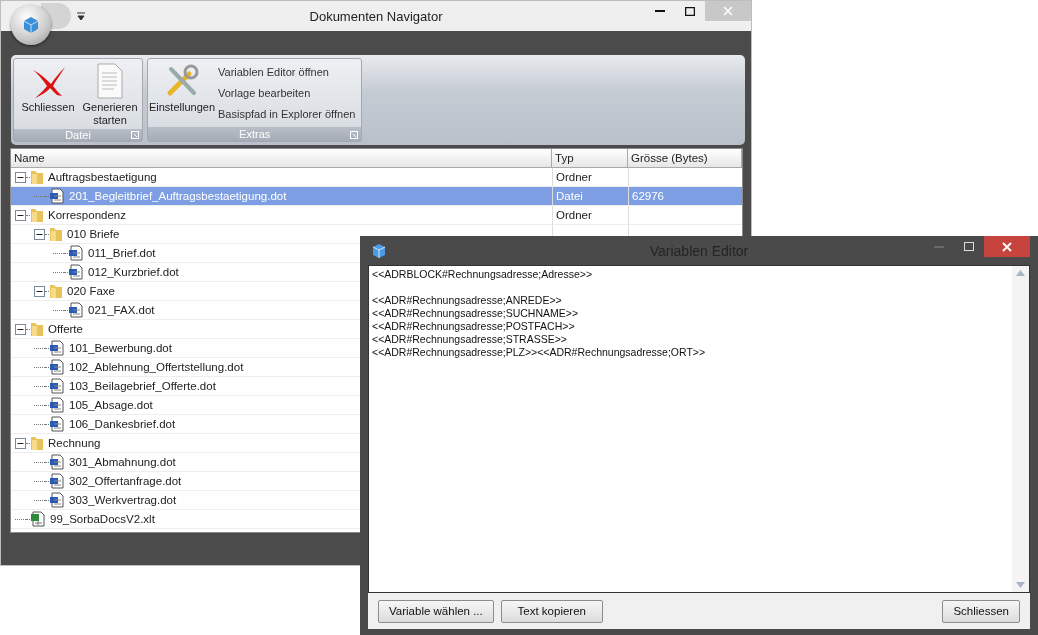 The height and width of the screenshot is (635, 1038). Describe the element at coordinates (379, 250) in the screenshot. I see `cube-icon` at that location.